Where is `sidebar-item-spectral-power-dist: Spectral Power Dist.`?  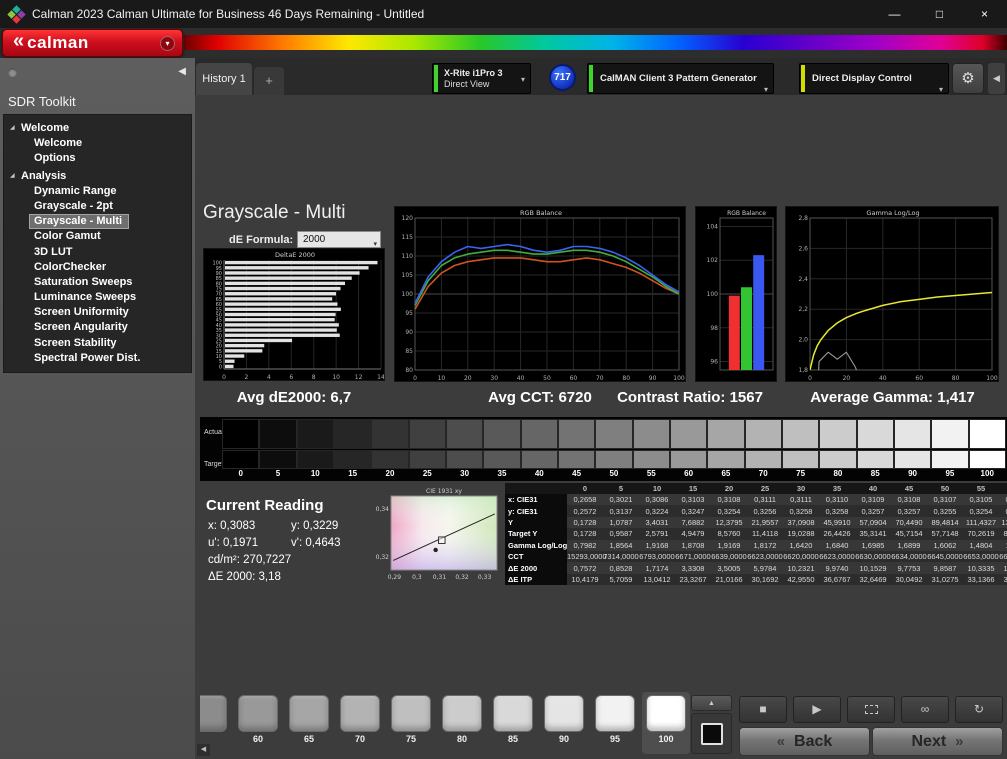
sidebar-item-spectral-power-dist: Spectral Power Dist. is located at coordinates (97, 358).